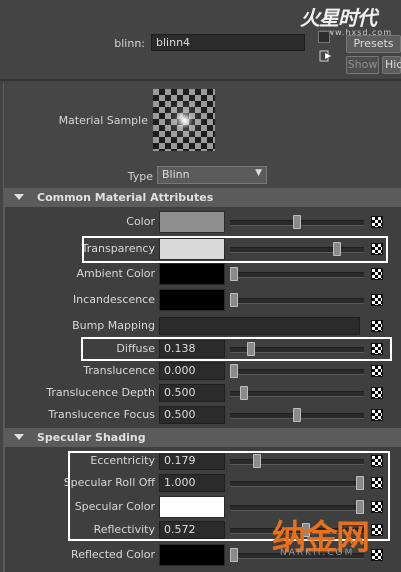  What do you see at coordinates (192, 274) in the screenshot?
I see `ambient-color-swatch` at bounding box center [192, 274].